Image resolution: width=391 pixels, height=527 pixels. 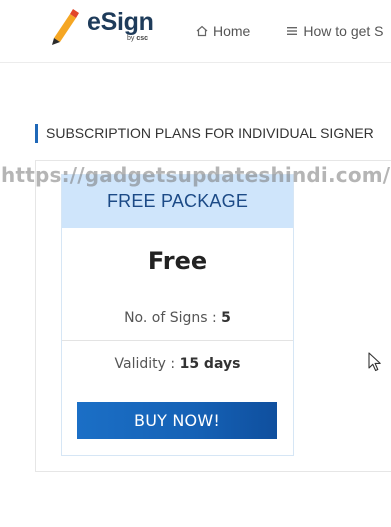 What do you see at coordinates (142, 38) in the screenshot?
I see `logo-org: csc` at bounding box center [142, 38].